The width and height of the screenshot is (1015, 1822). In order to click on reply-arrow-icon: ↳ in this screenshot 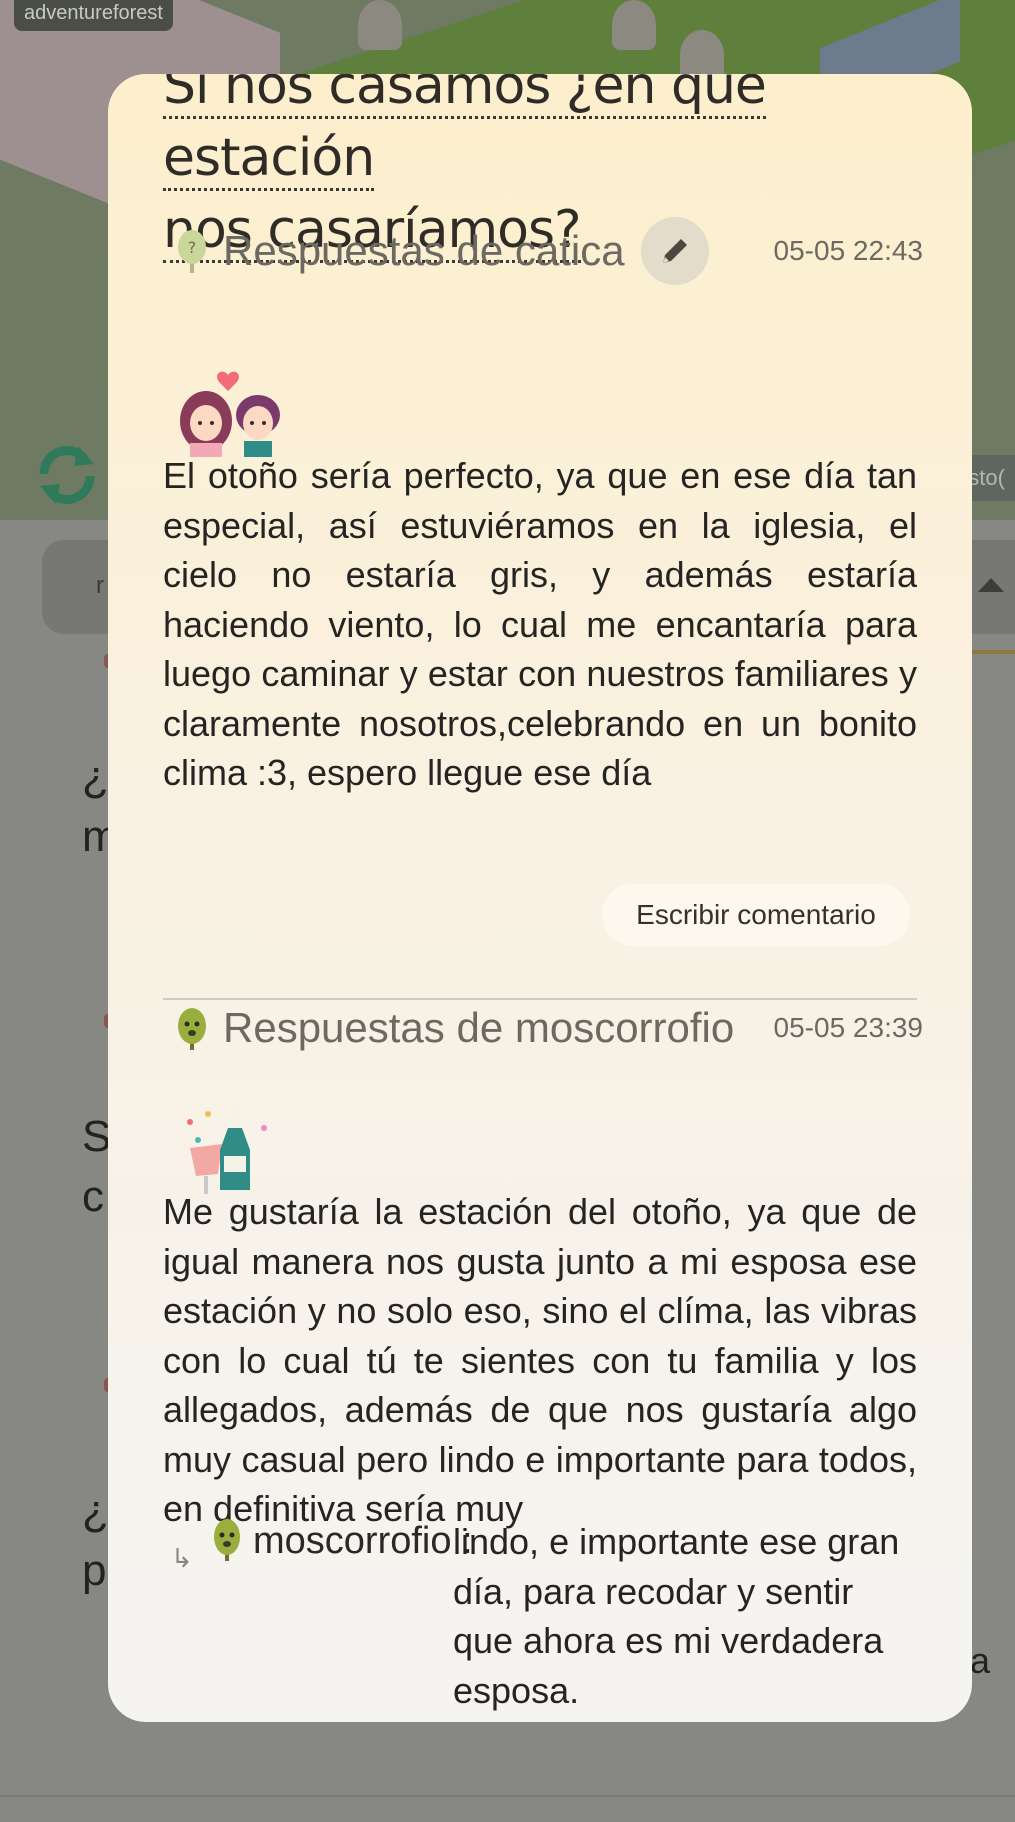, I will do `click(182, 1558)`.